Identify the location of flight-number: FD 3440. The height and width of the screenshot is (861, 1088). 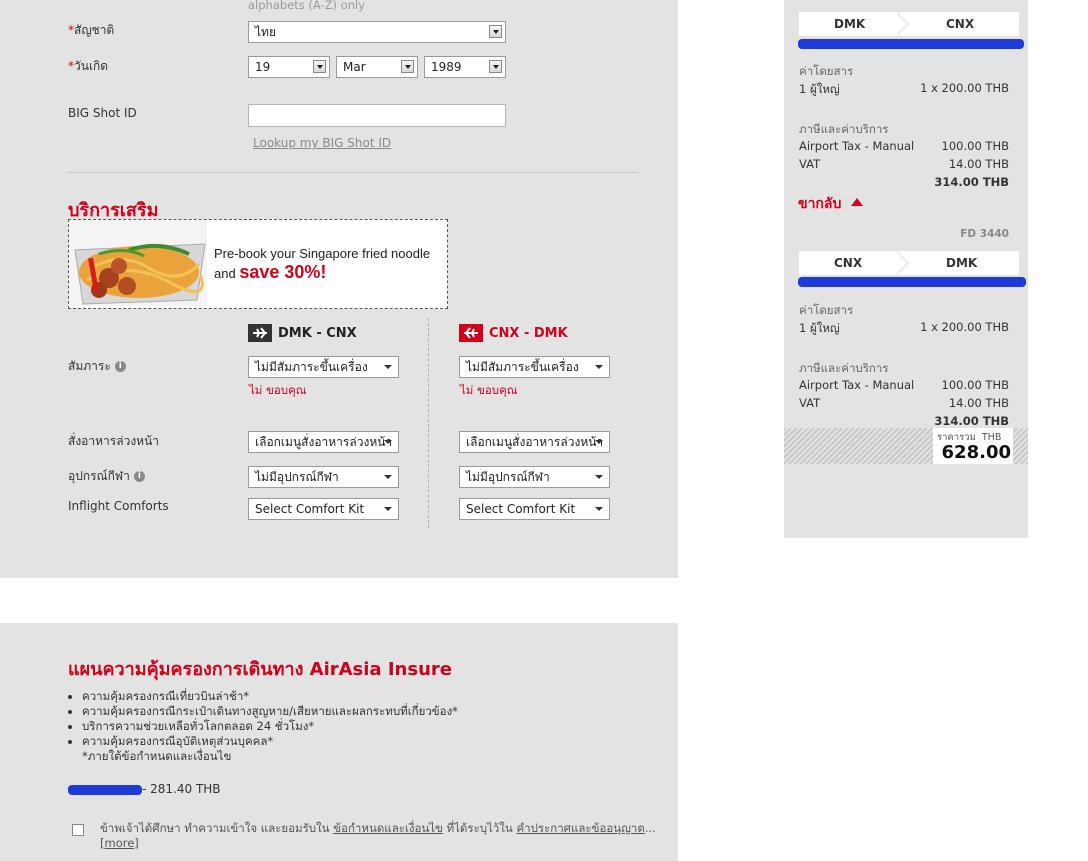
(984, 234).